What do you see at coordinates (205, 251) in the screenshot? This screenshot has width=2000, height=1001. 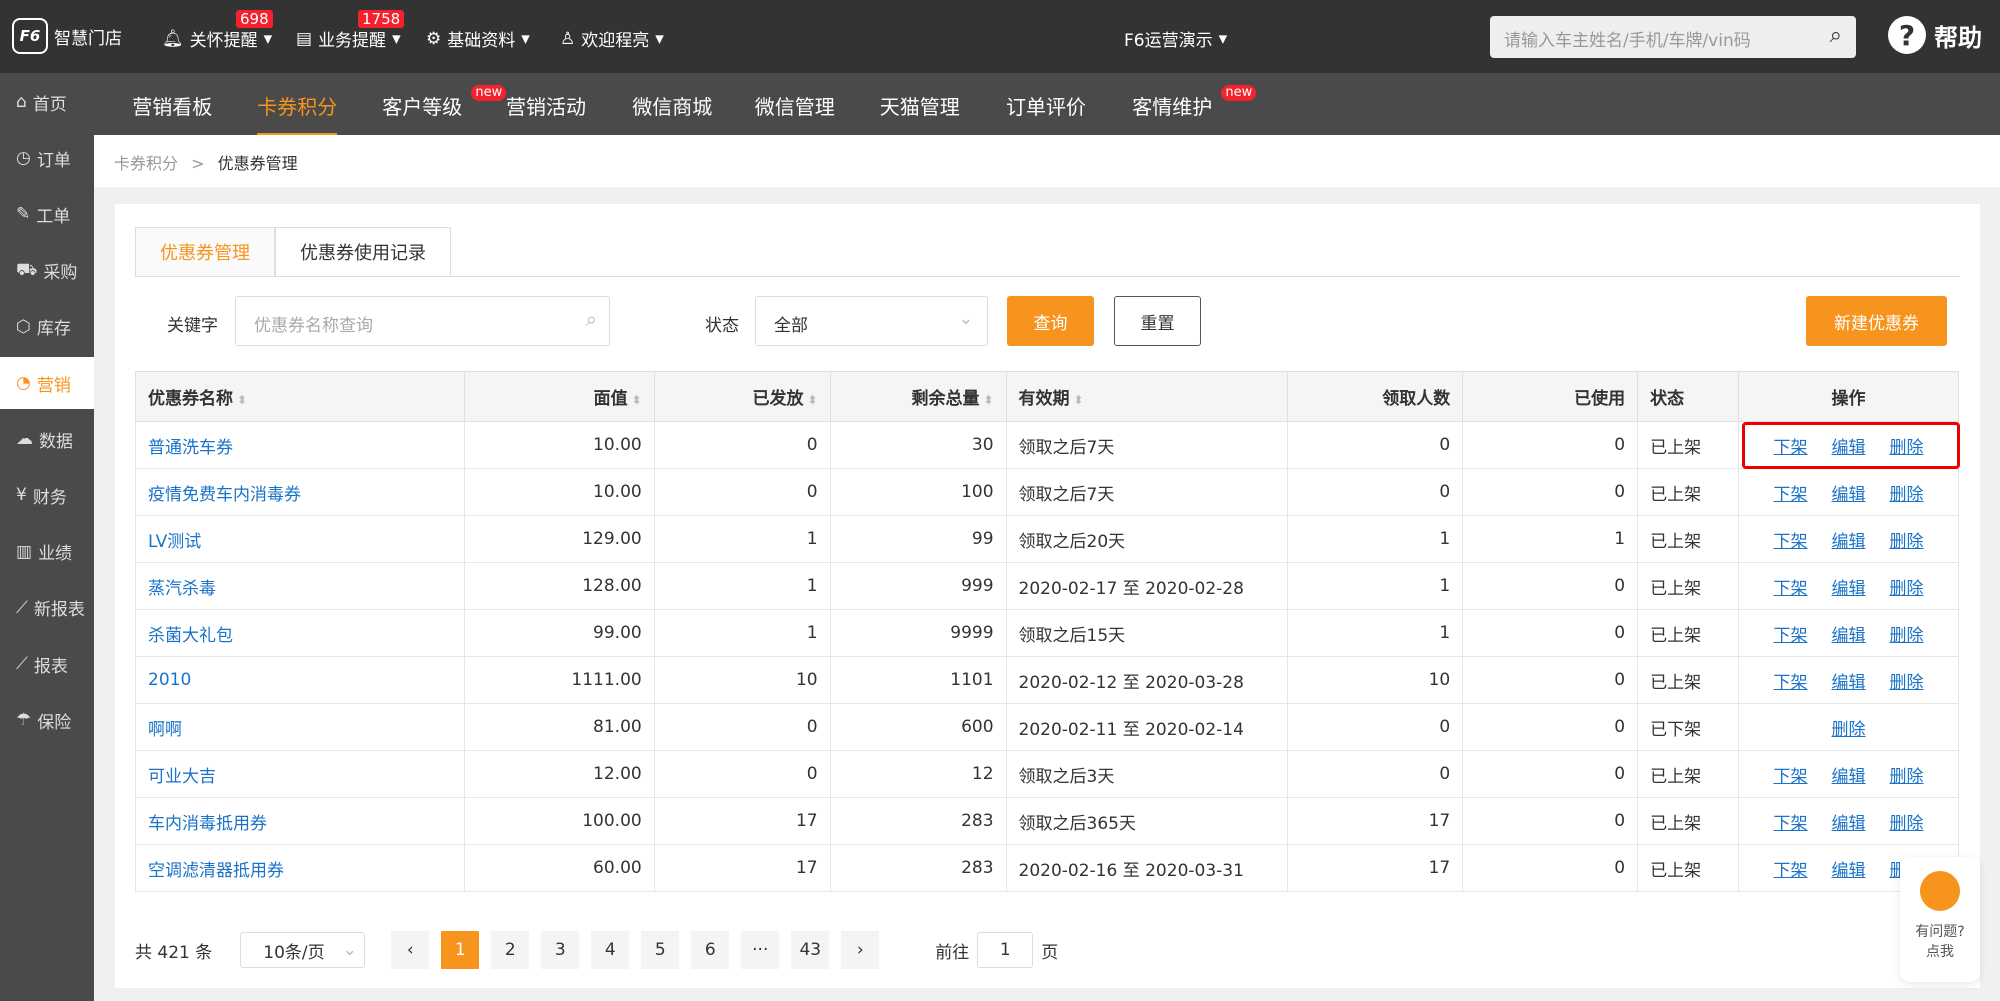 I see `tab-coupon-management: 优惠券管理` at bounding box center [205, 251].